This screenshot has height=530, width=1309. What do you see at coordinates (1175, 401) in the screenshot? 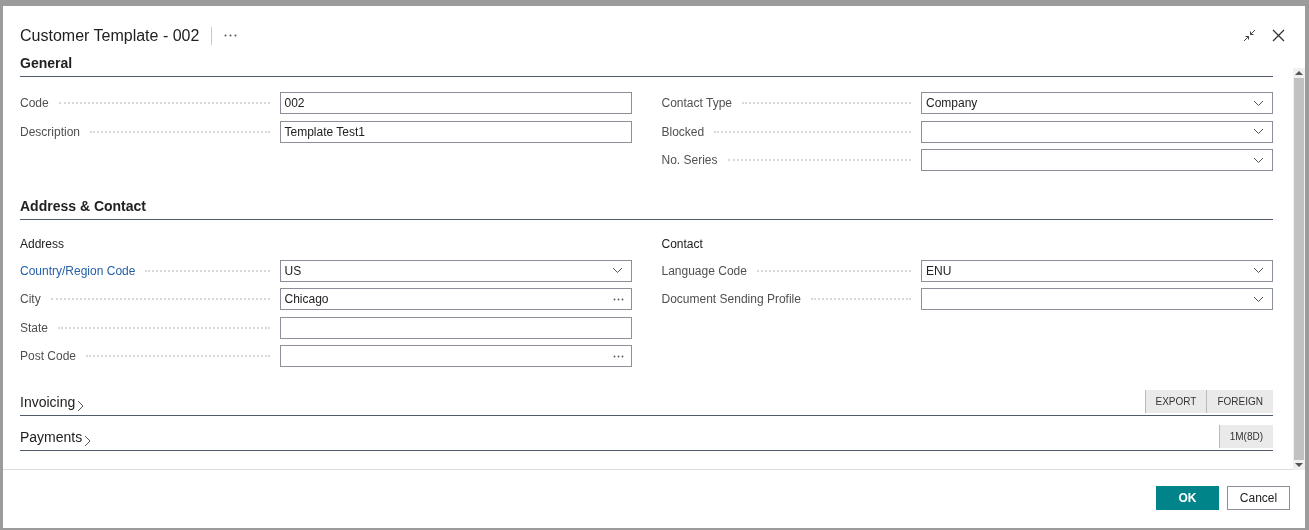
I see `tag: EXPORT` at bounding box center [1175, 401].